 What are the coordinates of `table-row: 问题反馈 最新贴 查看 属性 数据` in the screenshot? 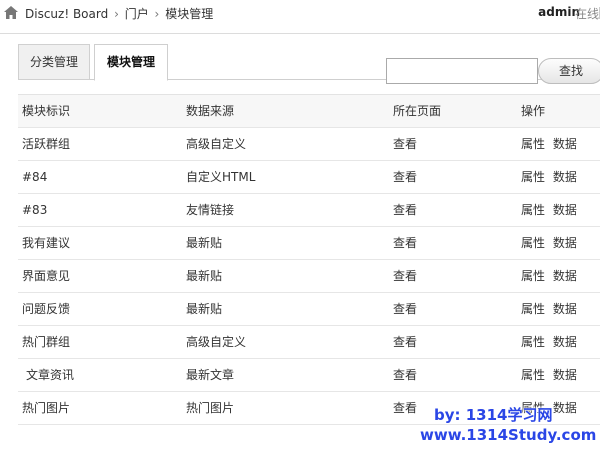 It's located at (309, 309).